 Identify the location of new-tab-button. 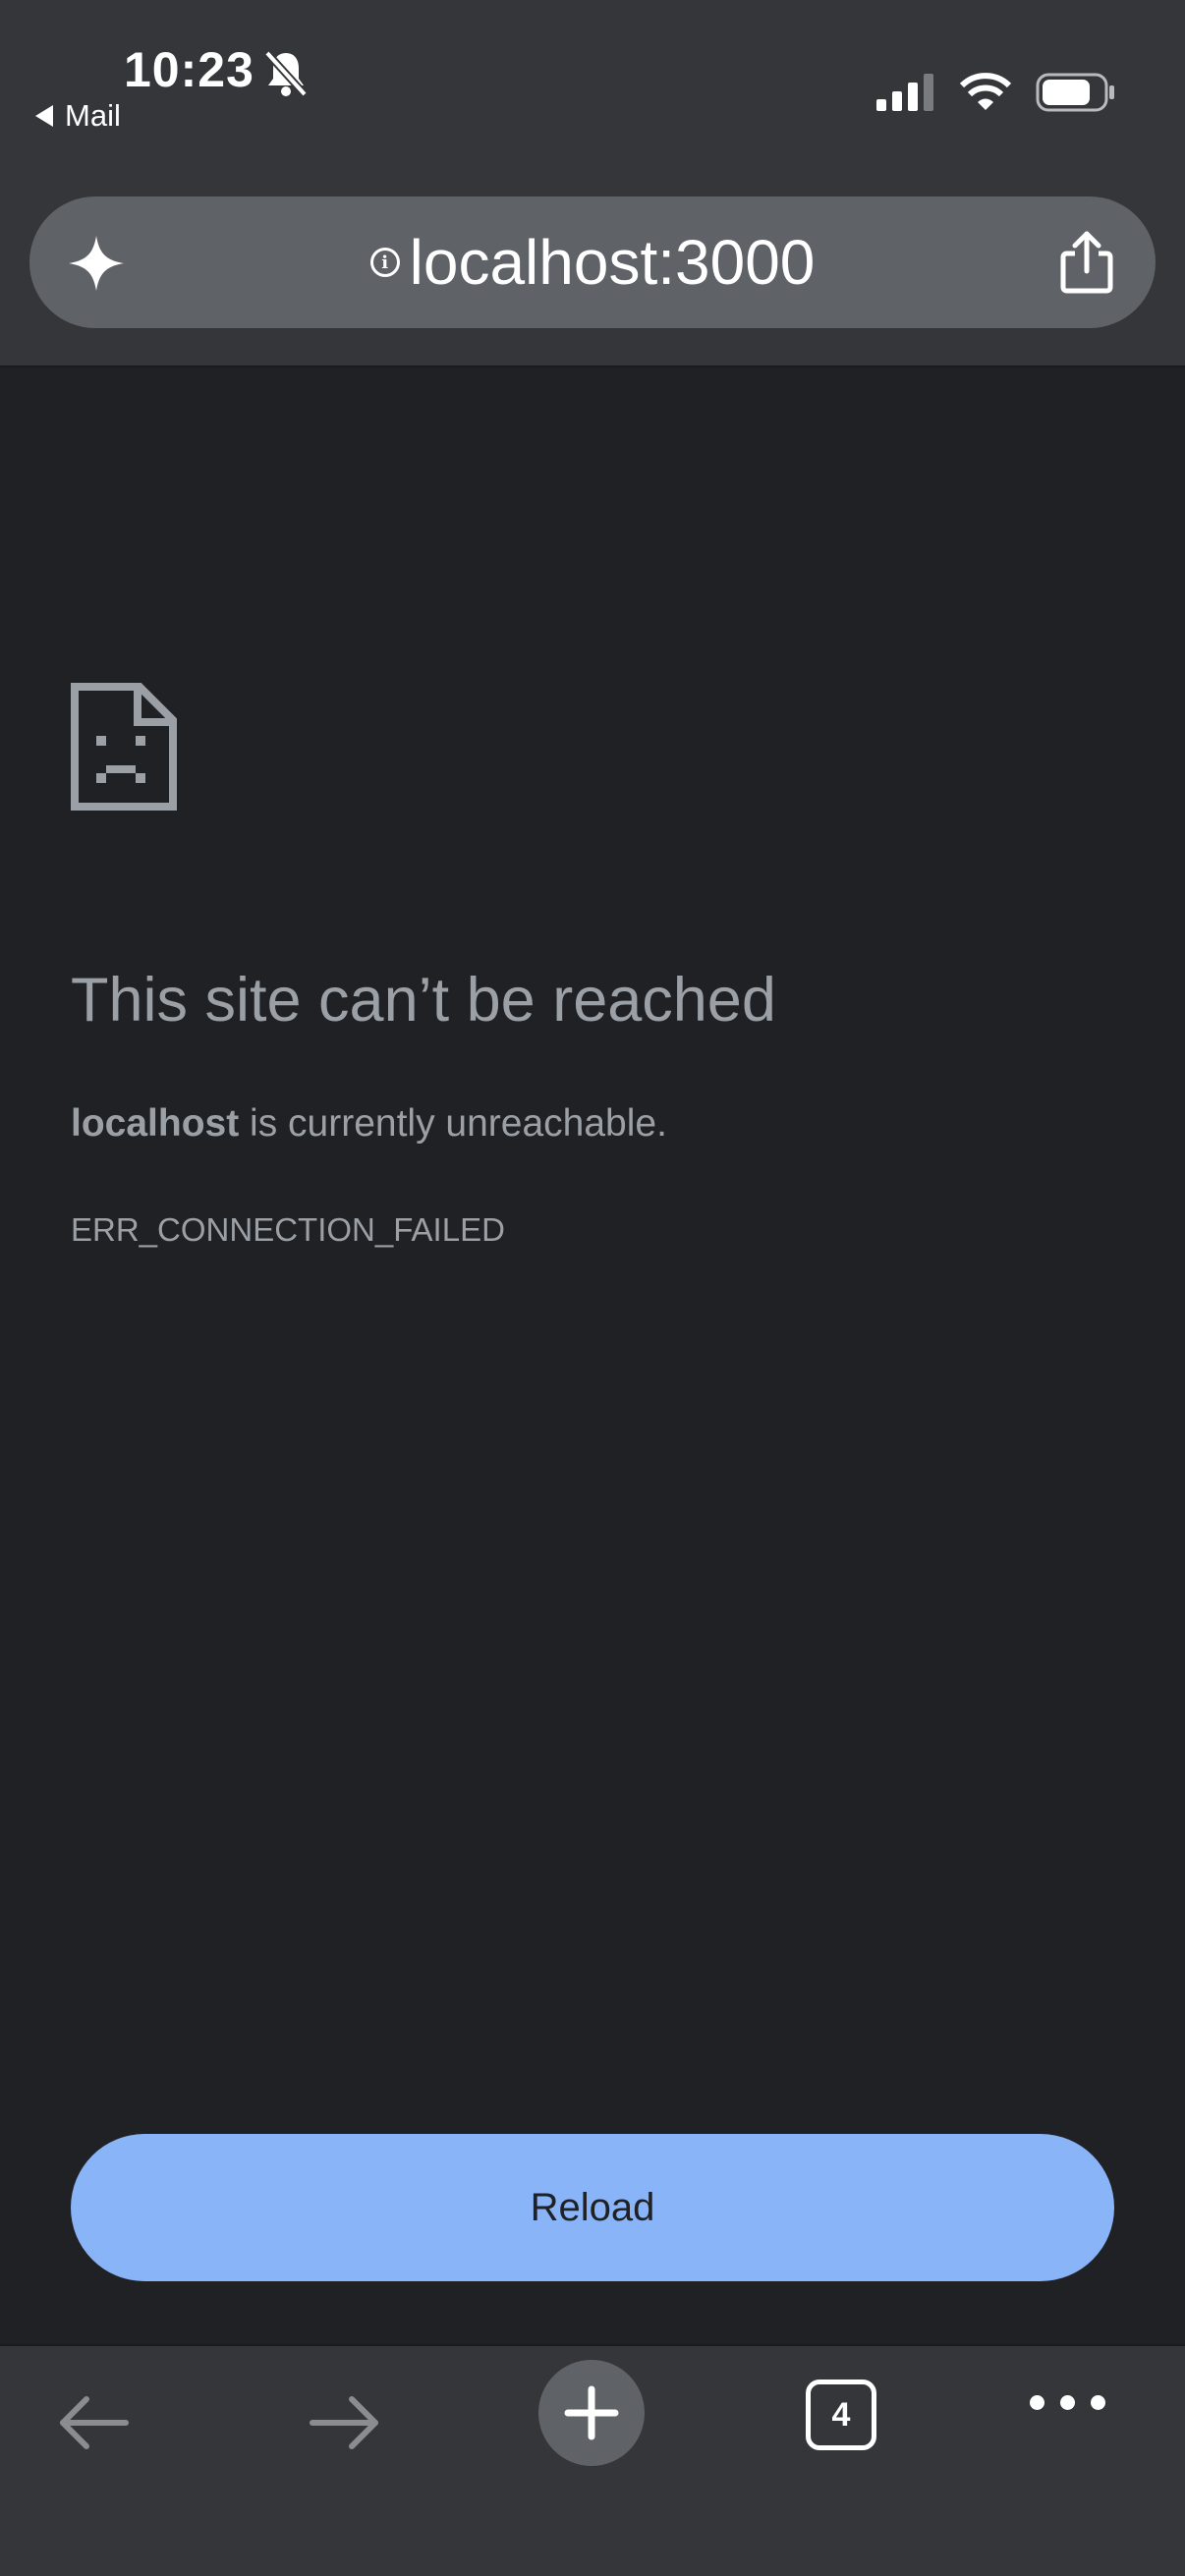
(592, 2413).